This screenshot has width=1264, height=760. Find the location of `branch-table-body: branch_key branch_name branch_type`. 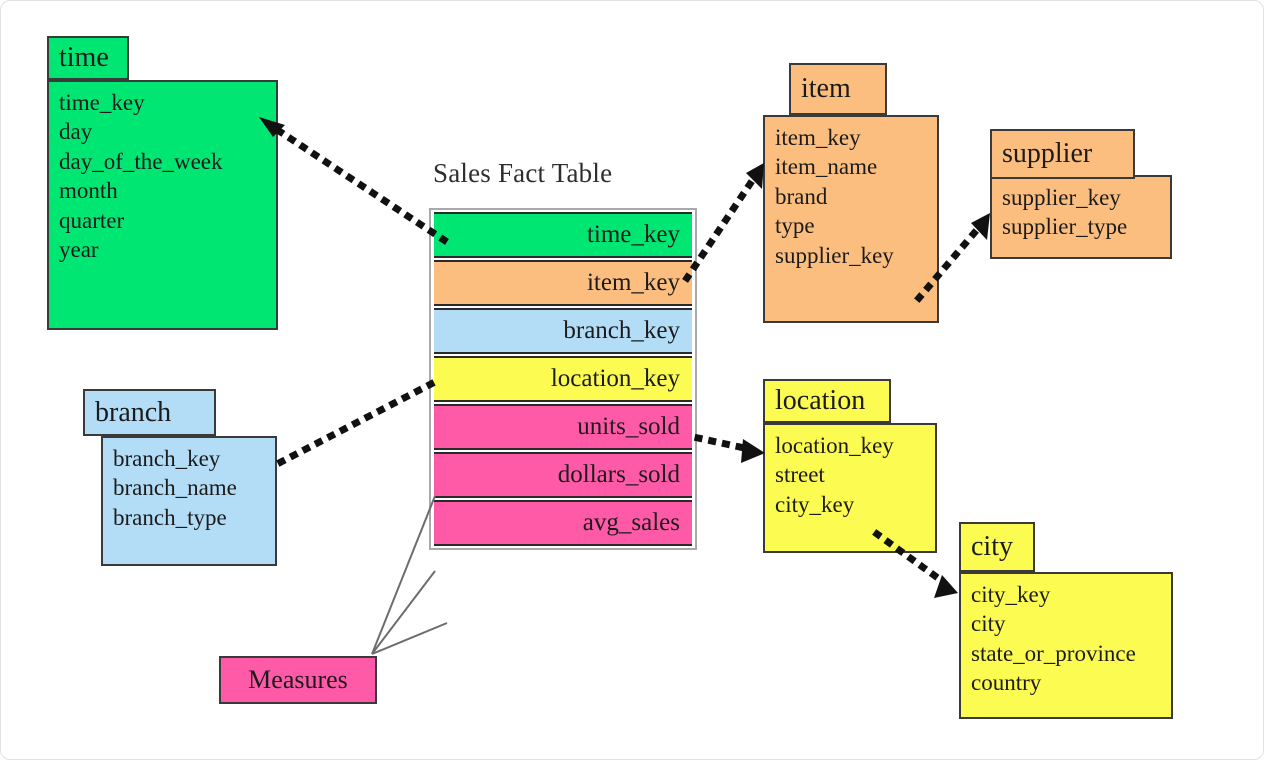

branch-table-body: branch_key branch_name branch_type is located at coordinates (189, 501).